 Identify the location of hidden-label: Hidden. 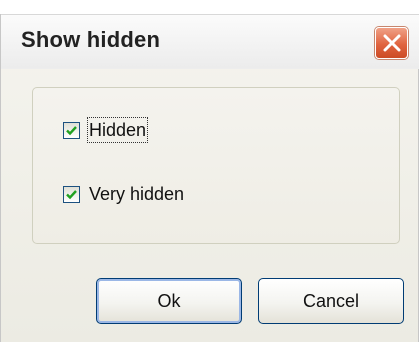
(117, 130).